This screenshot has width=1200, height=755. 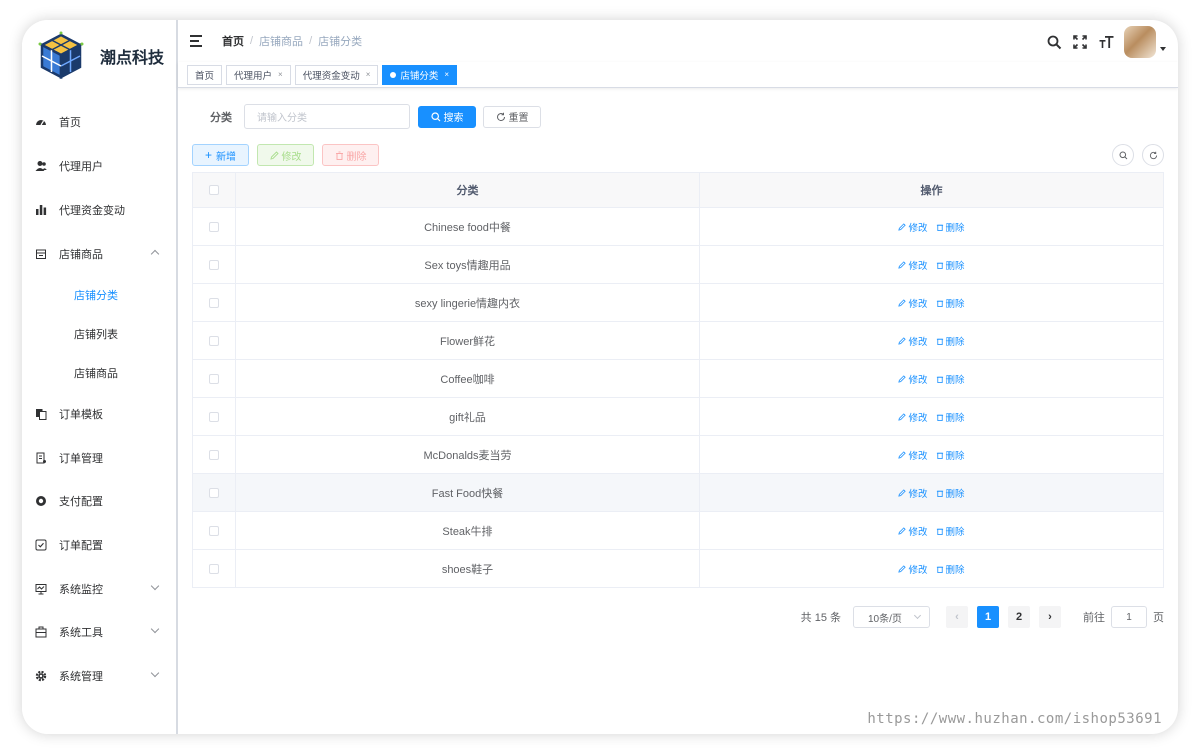 I want to click on sidebar-item-system-monitor: 系统监控, so click(x=99, y=589).